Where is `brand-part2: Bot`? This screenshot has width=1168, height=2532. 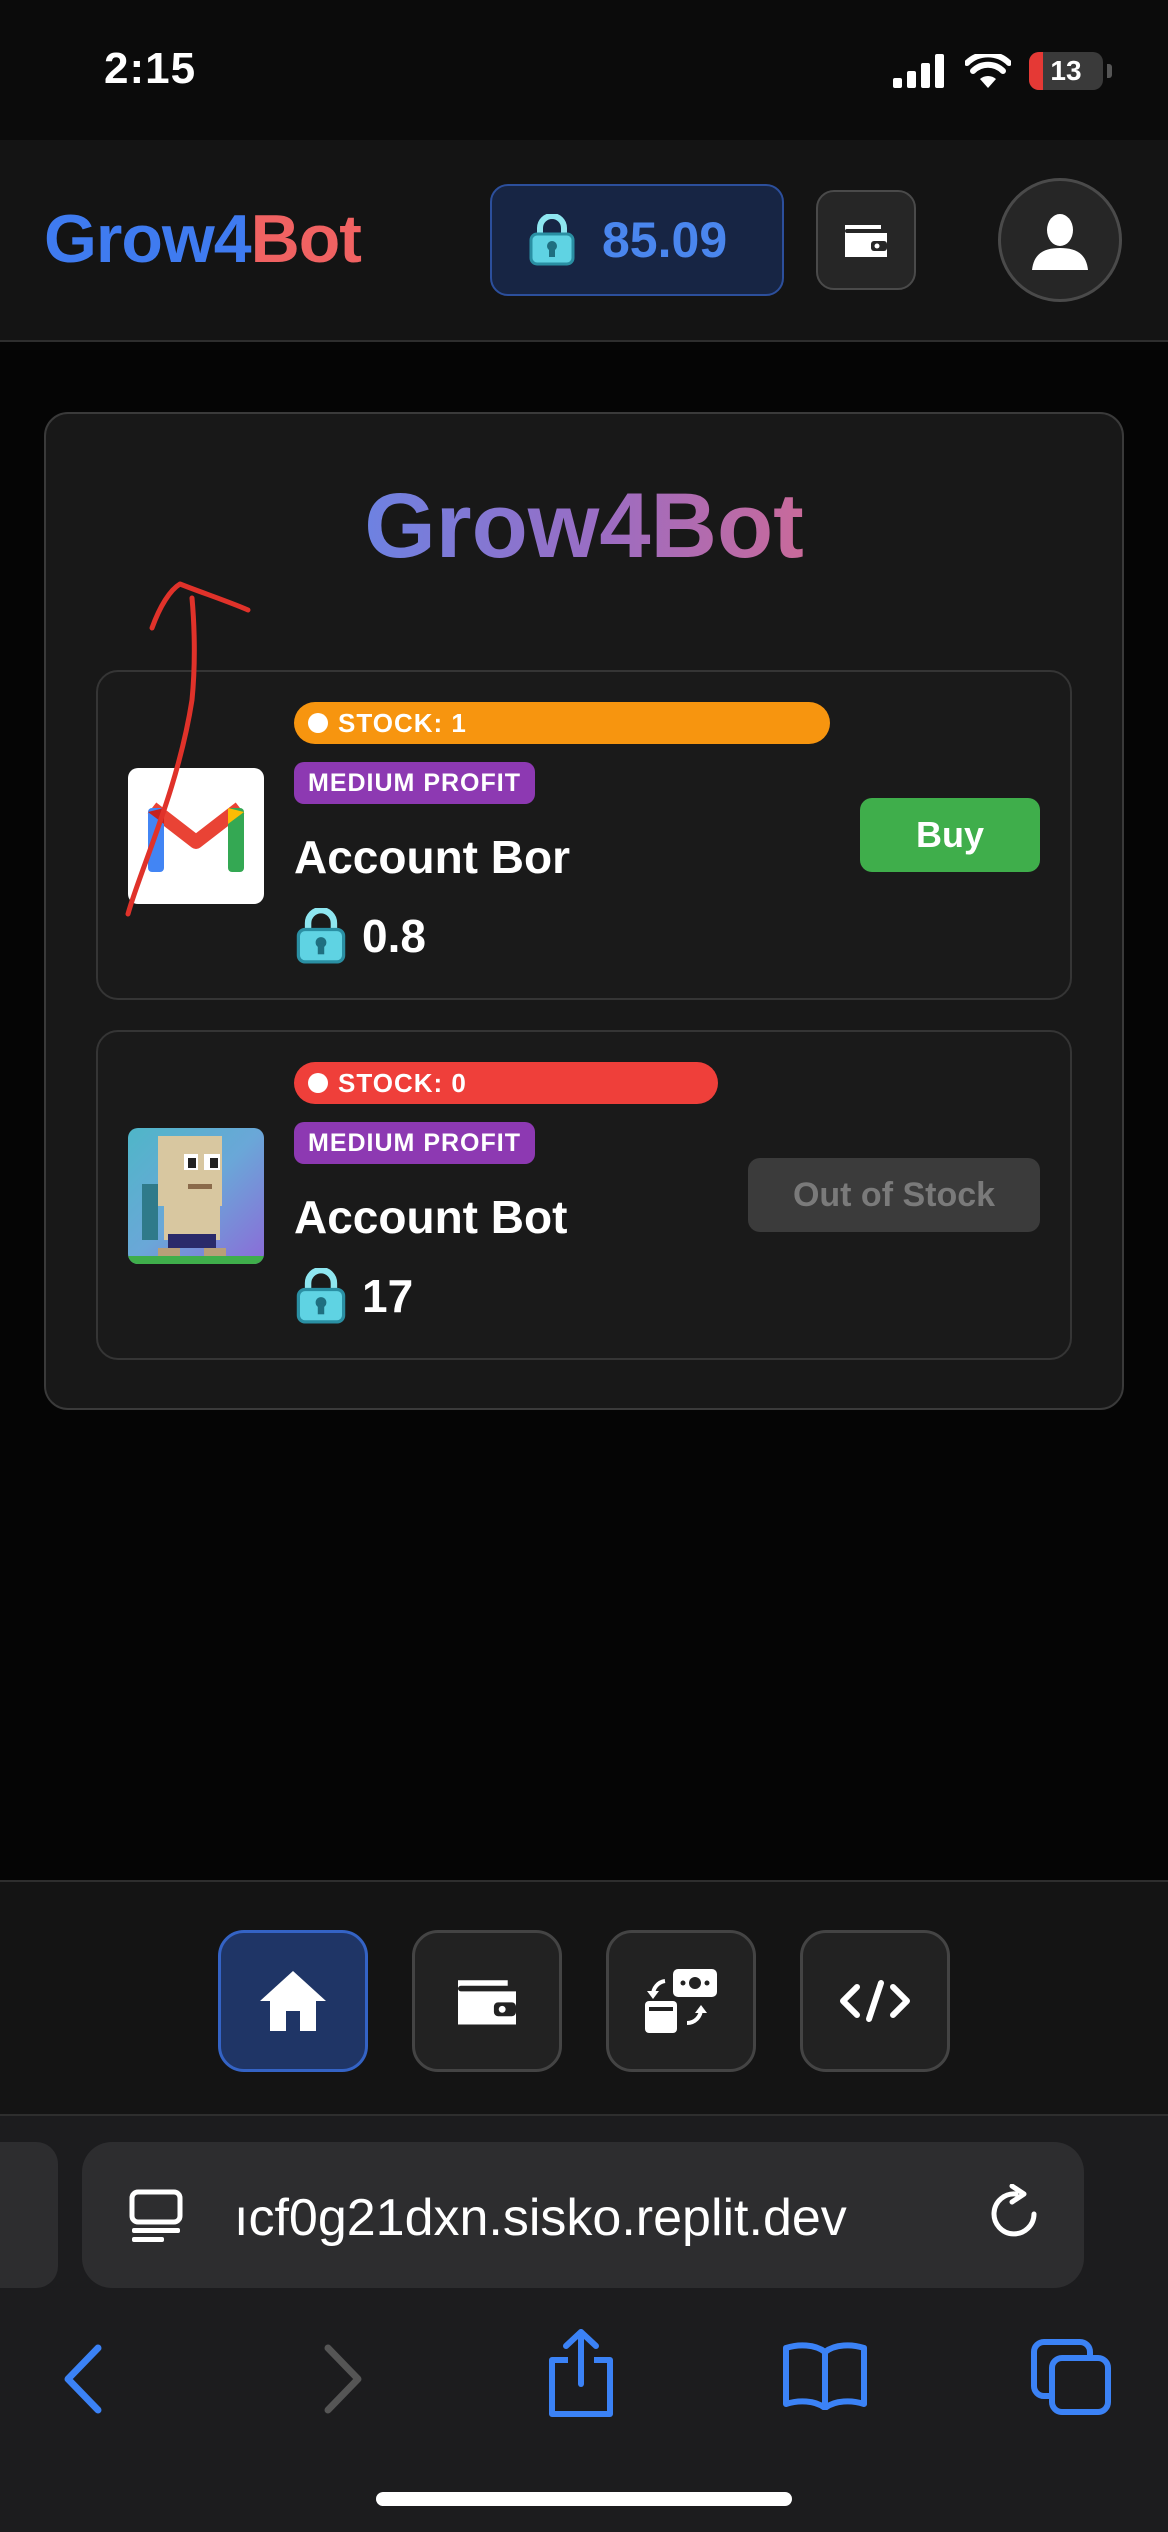 brand-part2: Bot is located at coordinates (306, 239).